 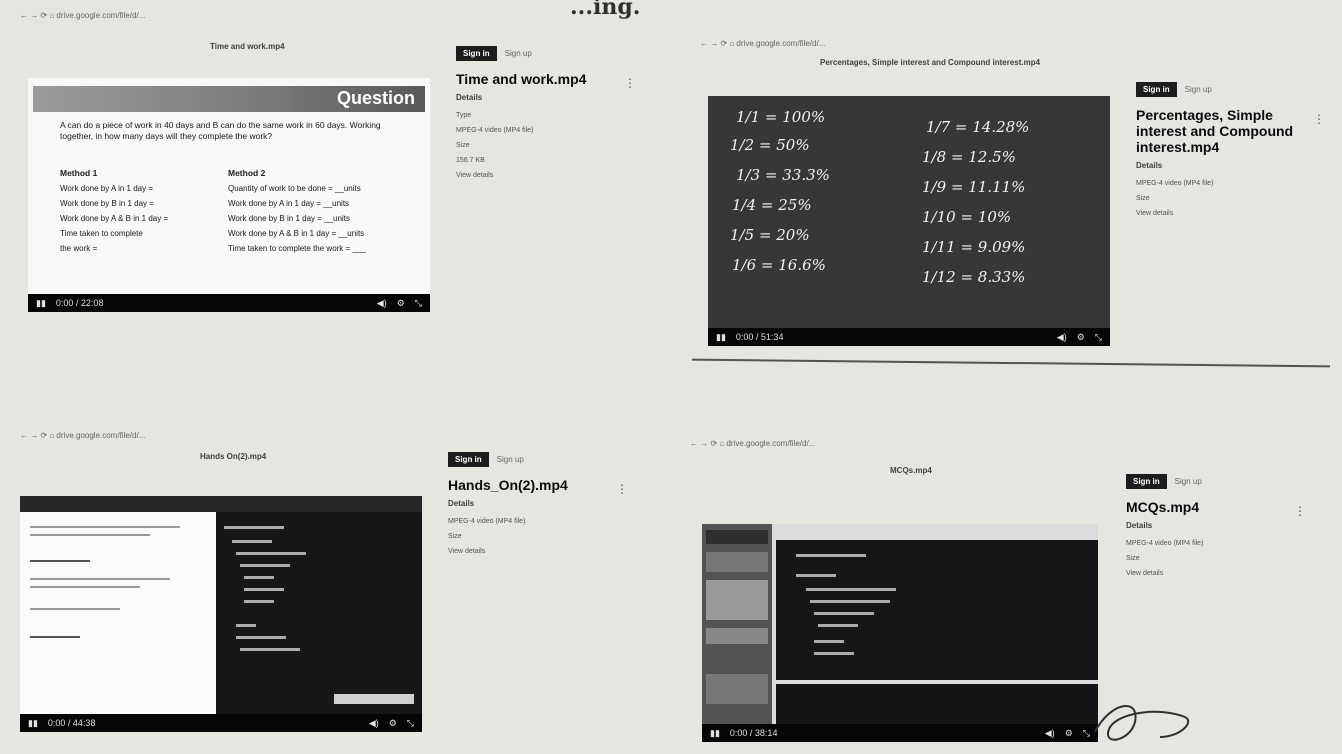 What do you see at coordinates (978, 127) in the screenshot?
I see `fraction-text: 1/7 = 14.28%` at bounding box center [978, 127].